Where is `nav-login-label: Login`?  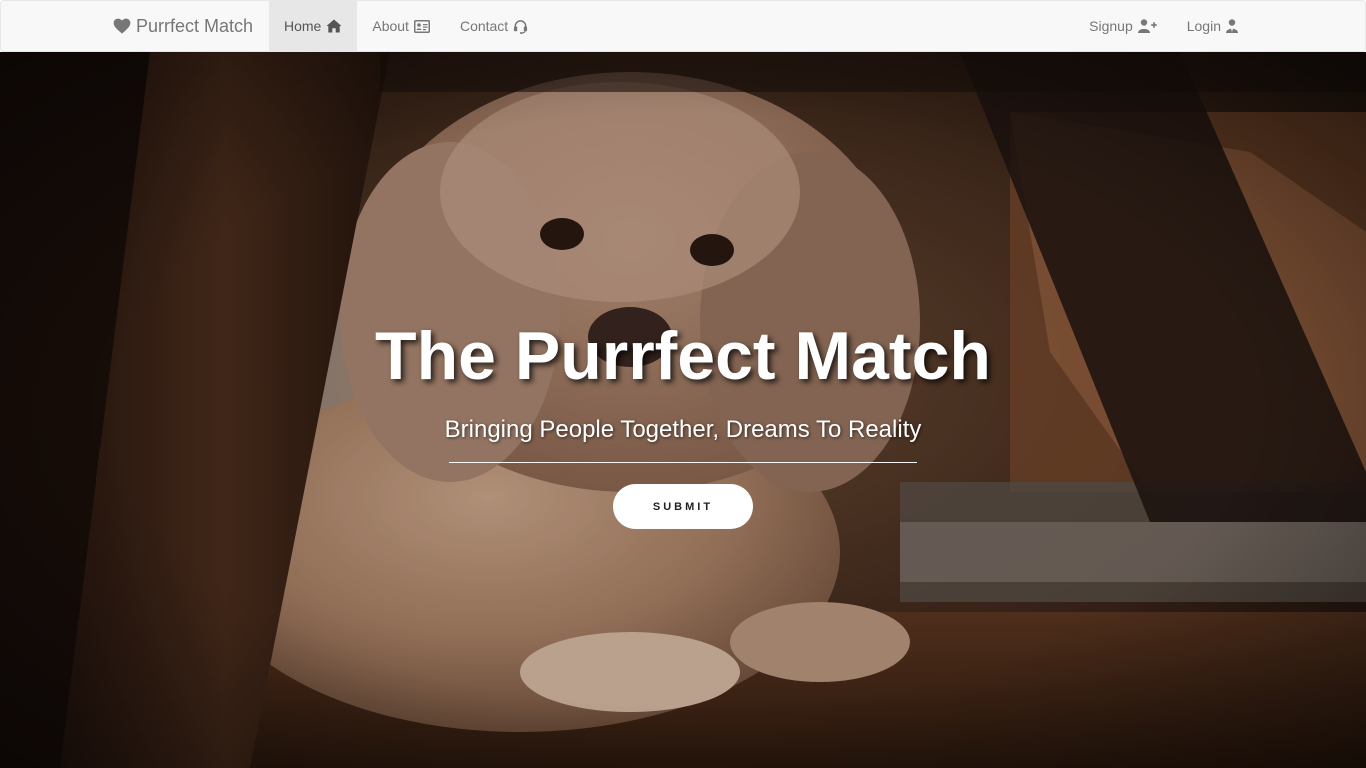
nav-login-label: Login is located at coordinates (1203, 26).